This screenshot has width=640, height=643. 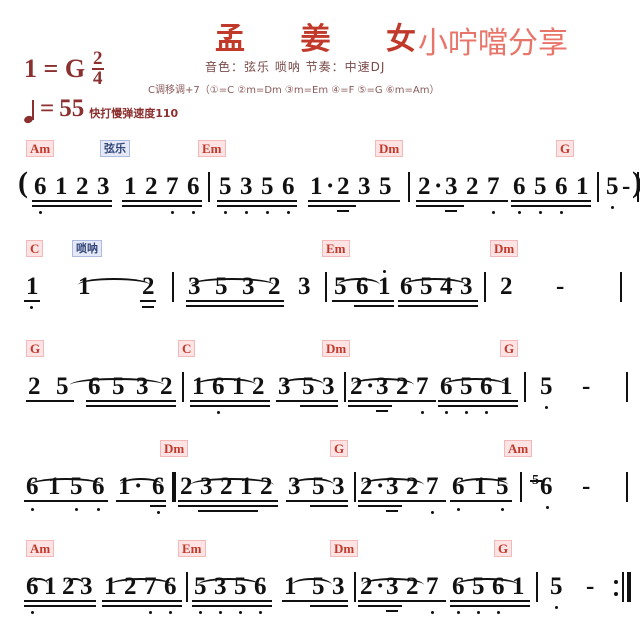 I want to click on time-signature-denominator: 4, so click(x=98, y=79).